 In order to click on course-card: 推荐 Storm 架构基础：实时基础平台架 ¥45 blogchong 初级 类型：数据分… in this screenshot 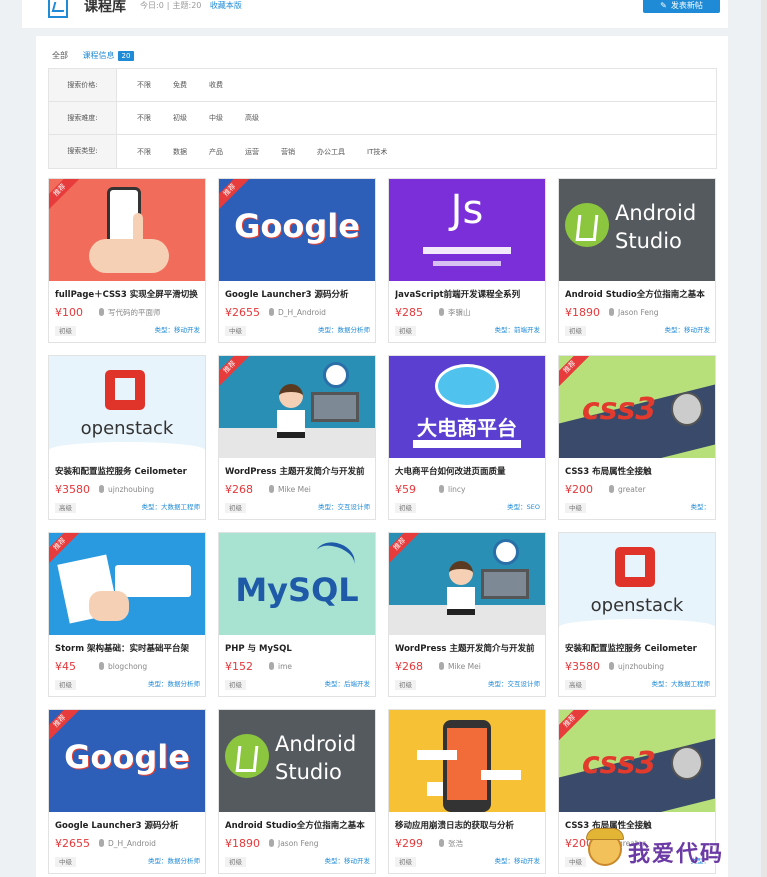, I will do `click(127, 614)`.